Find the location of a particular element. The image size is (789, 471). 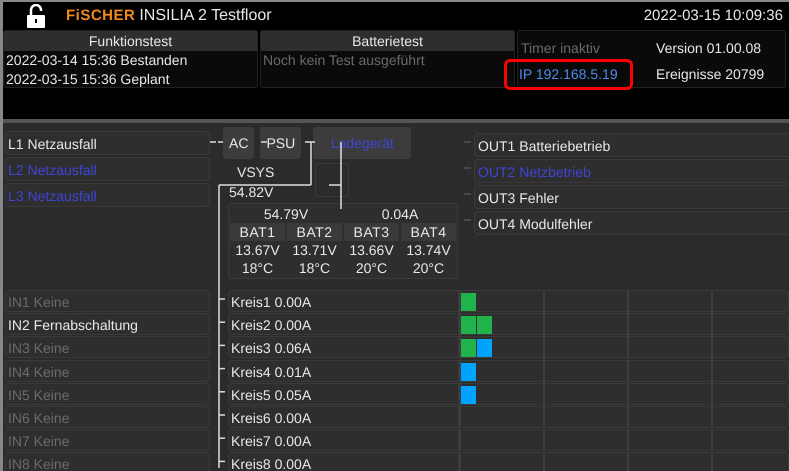

circuit-row: Kreis5 0.05A is located at coordinates (343, 393).